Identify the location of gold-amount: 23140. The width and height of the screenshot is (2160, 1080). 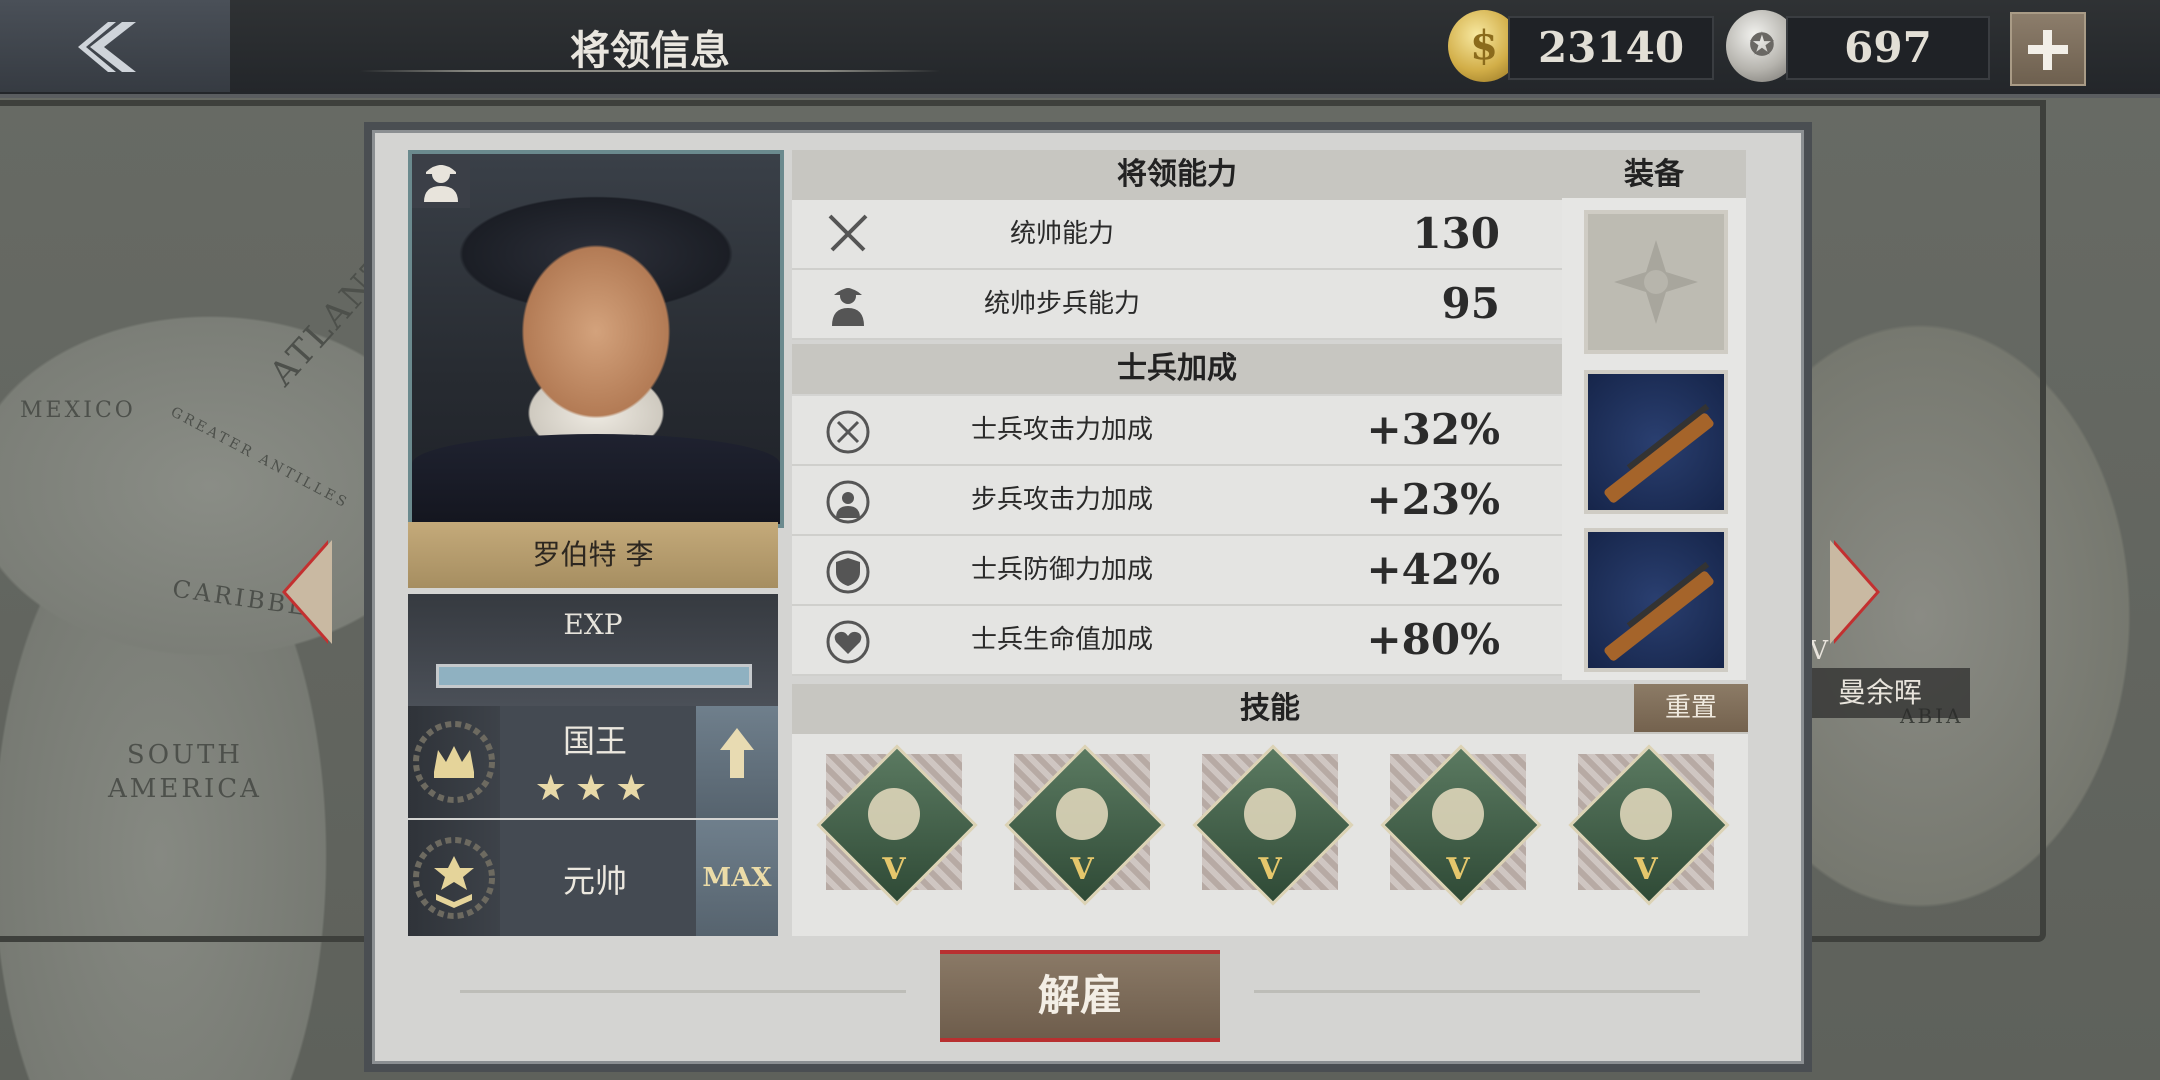
(1611, 48).